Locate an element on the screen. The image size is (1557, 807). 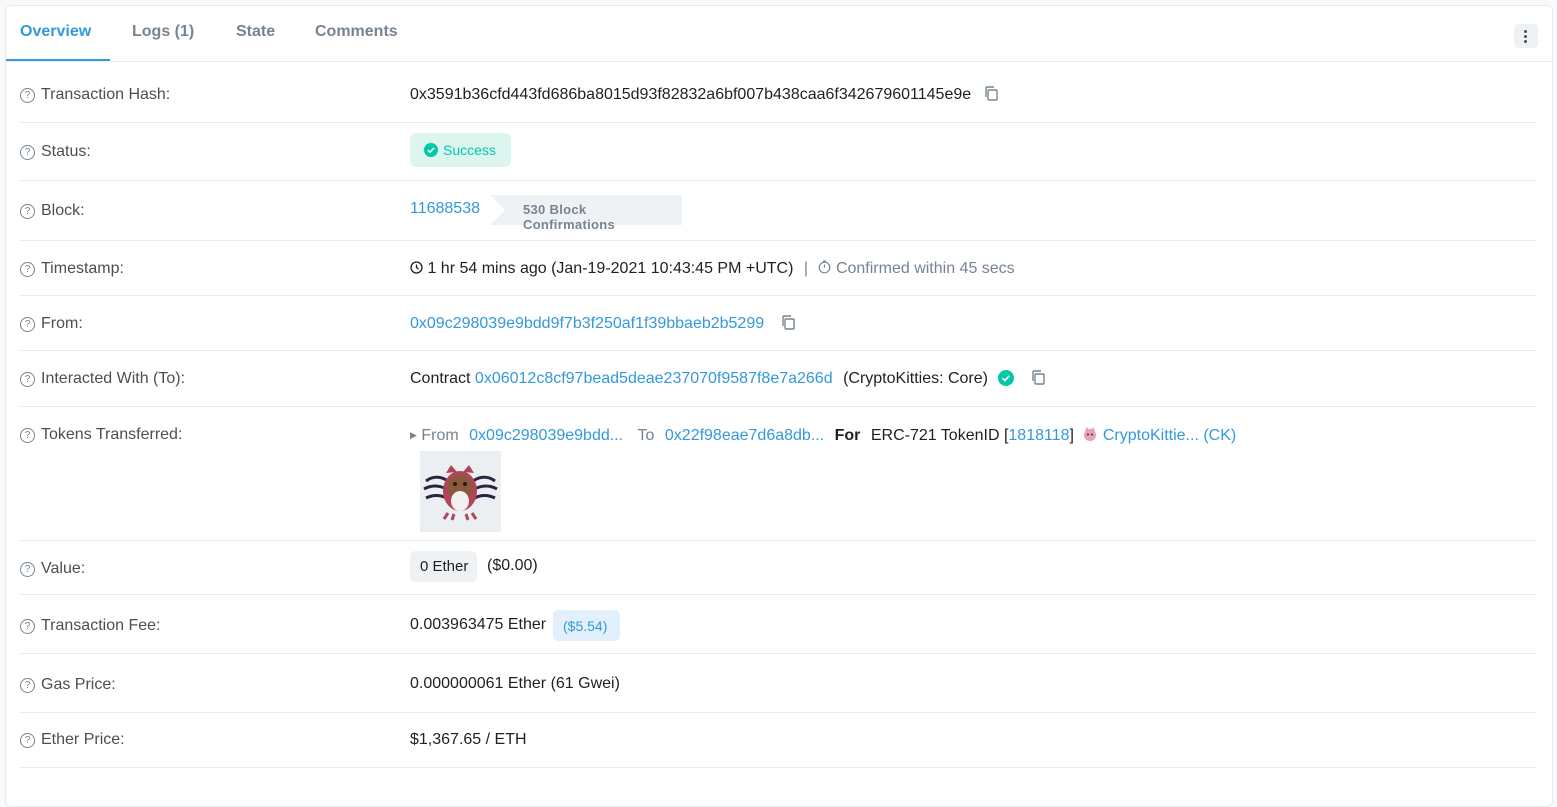
fee-amount: 0.003963475 Ether is located at coordinates (478, 624).